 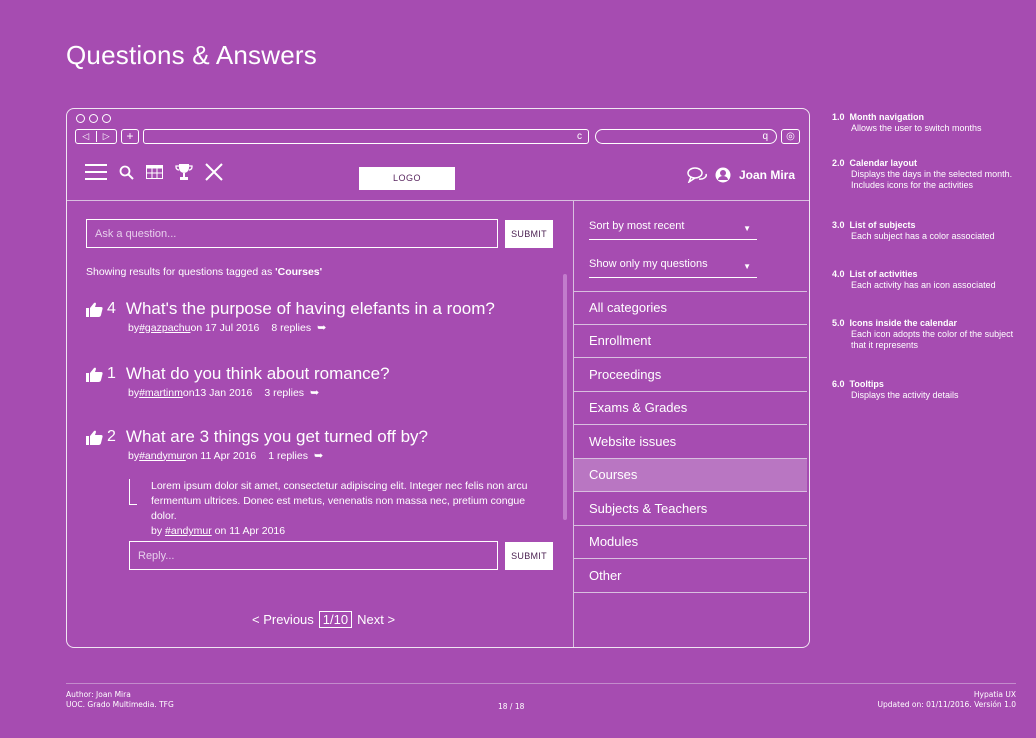 I want to click on history-nav: ◁ ▷, so click(x=96, y=136).